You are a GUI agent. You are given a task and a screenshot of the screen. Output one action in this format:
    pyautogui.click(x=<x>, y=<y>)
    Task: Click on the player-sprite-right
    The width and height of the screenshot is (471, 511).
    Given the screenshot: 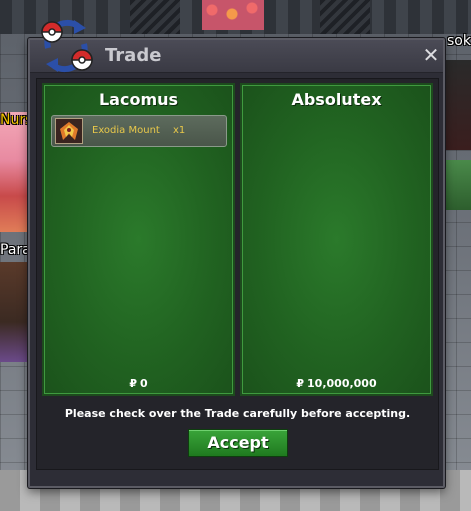 What is the action you would take?
    pyautogui.click(x=458, y=105)
    